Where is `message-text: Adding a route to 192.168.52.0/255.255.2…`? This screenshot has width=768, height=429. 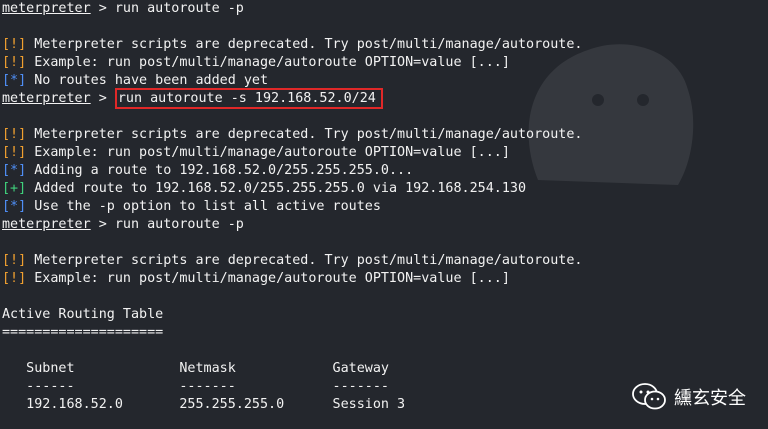 message-text: Adding a route to 192.168.52.0/255.255.2… is located at coordinates (220, 170).